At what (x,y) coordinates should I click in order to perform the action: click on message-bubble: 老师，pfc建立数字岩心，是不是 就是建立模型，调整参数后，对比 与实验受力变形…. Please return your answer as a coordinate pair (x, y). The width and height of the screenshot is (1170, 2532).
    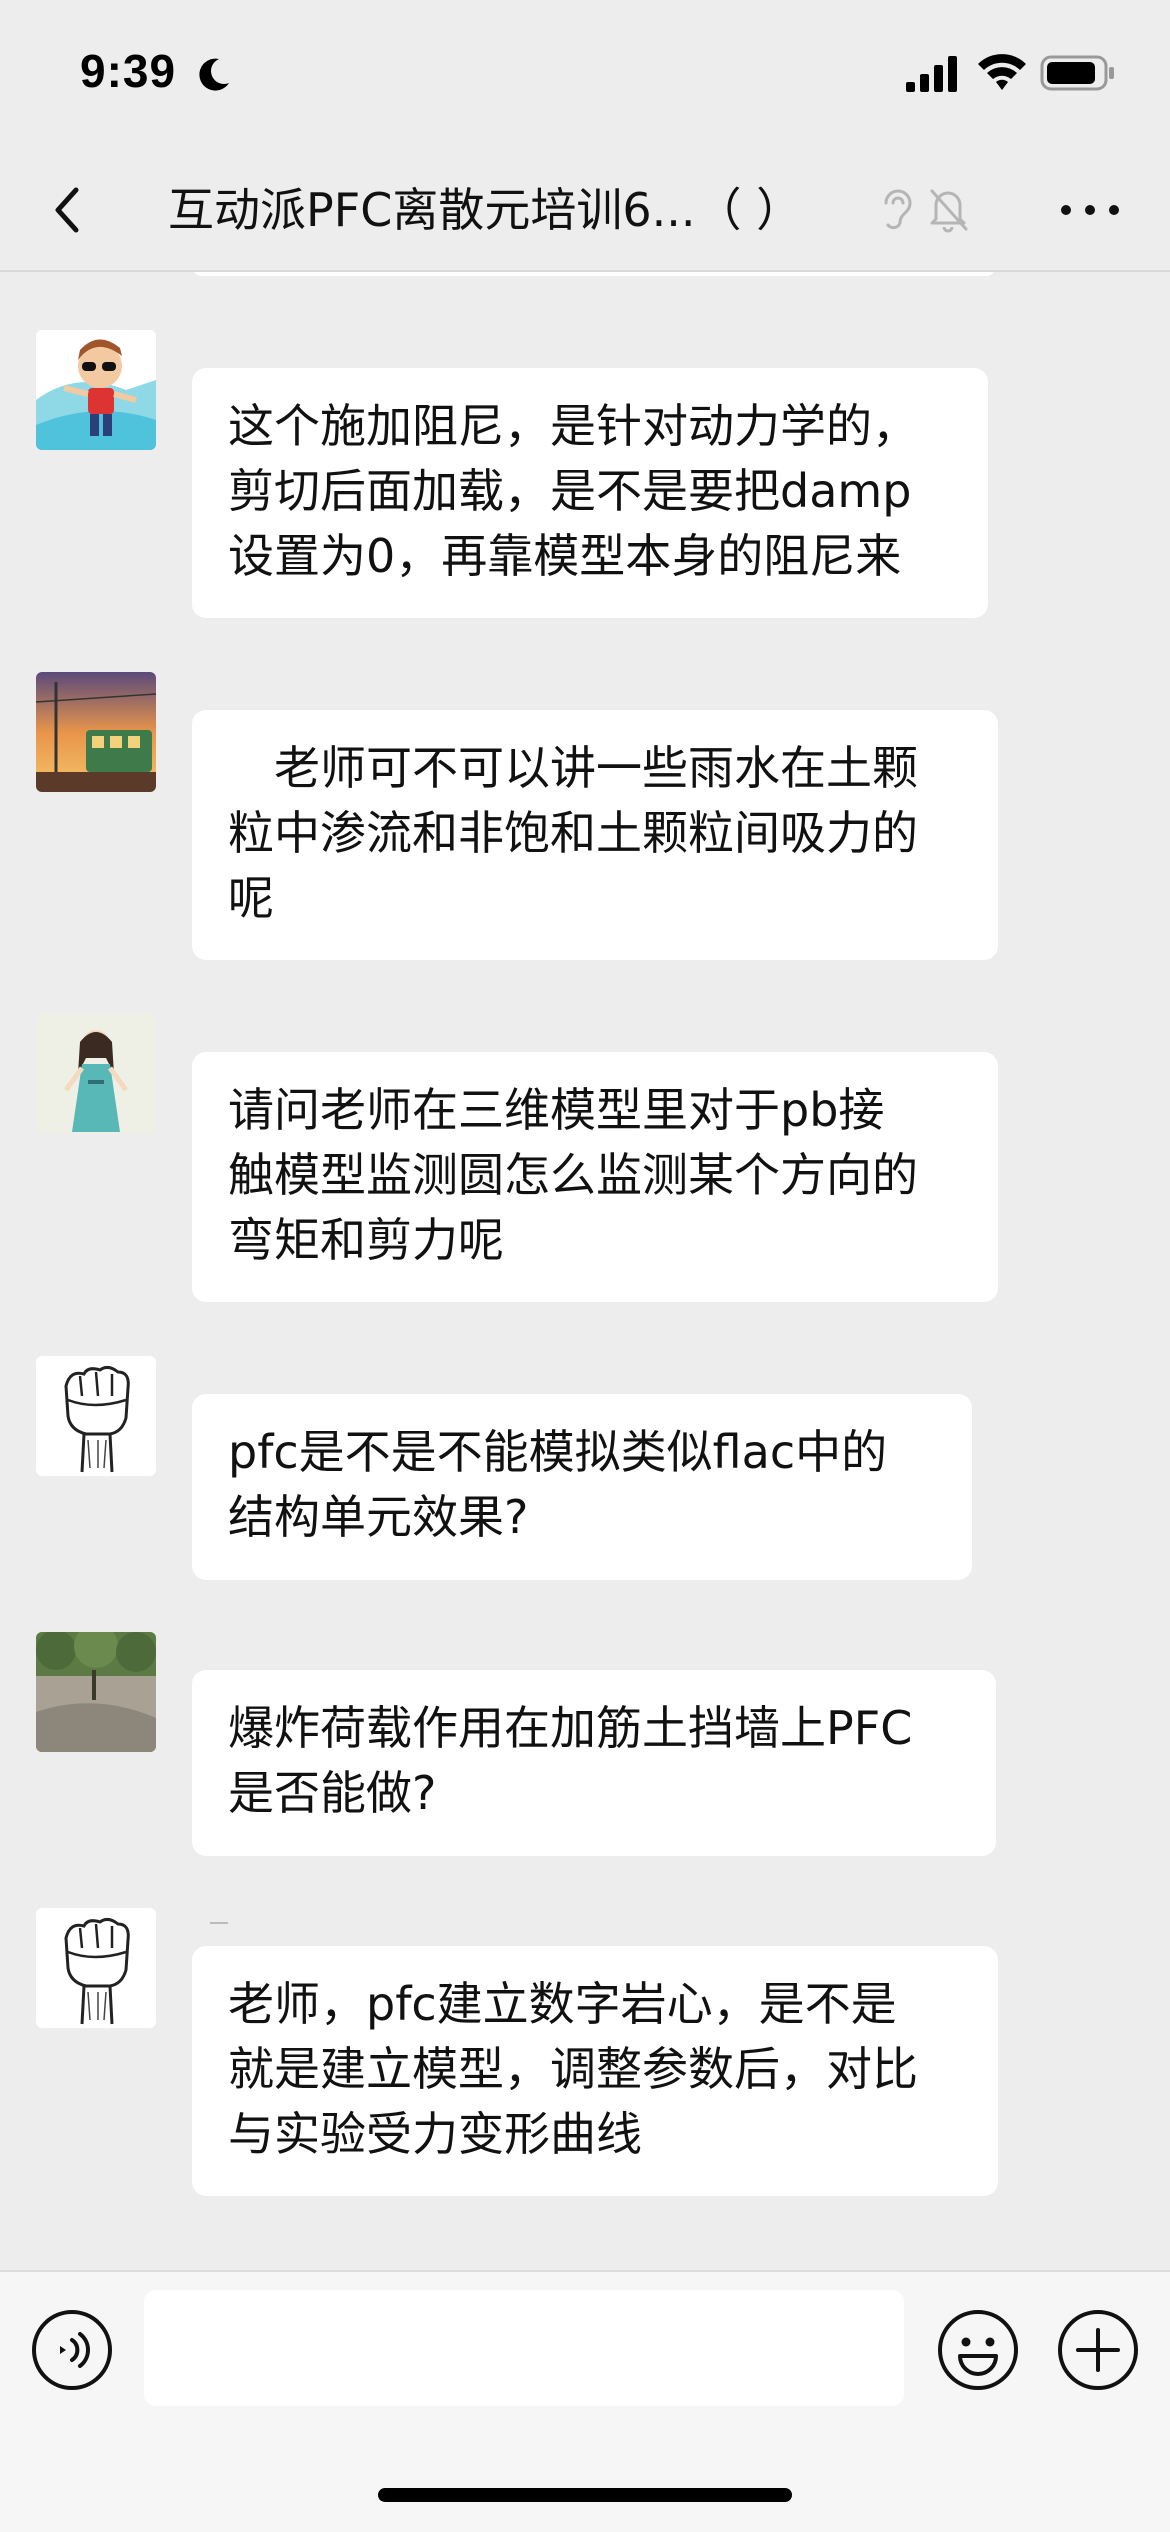
    Looking at the image, I should click on (595, 2071).